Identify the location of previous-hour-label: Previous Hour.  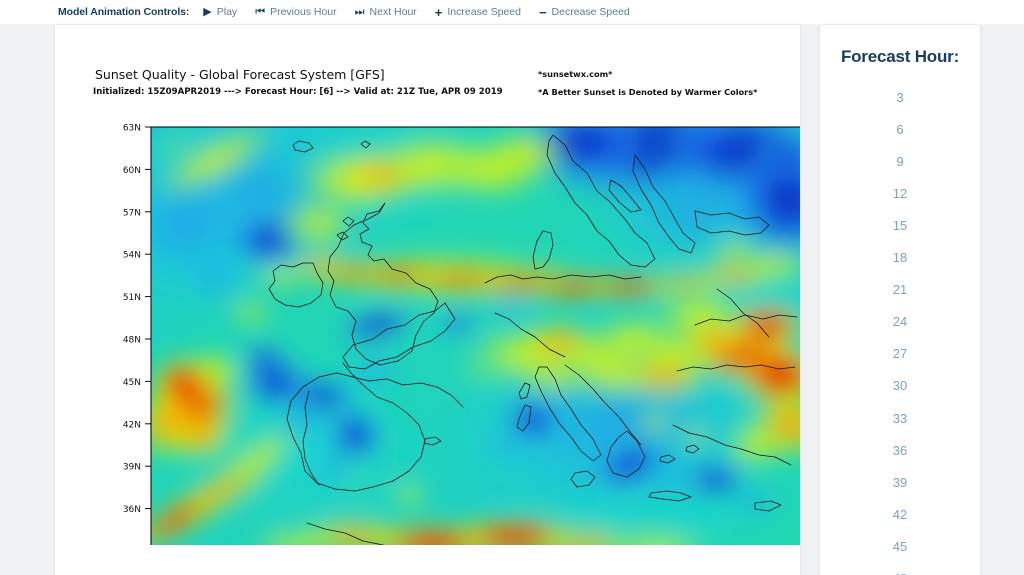
(303, 12).